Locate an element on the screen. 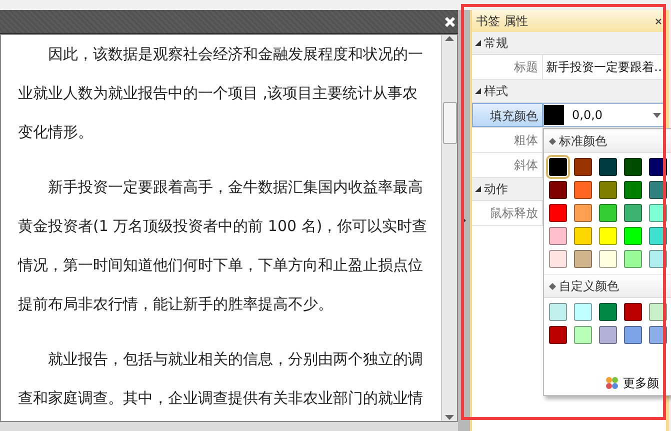  scroll-thumb is located at coordinates (449, 123).